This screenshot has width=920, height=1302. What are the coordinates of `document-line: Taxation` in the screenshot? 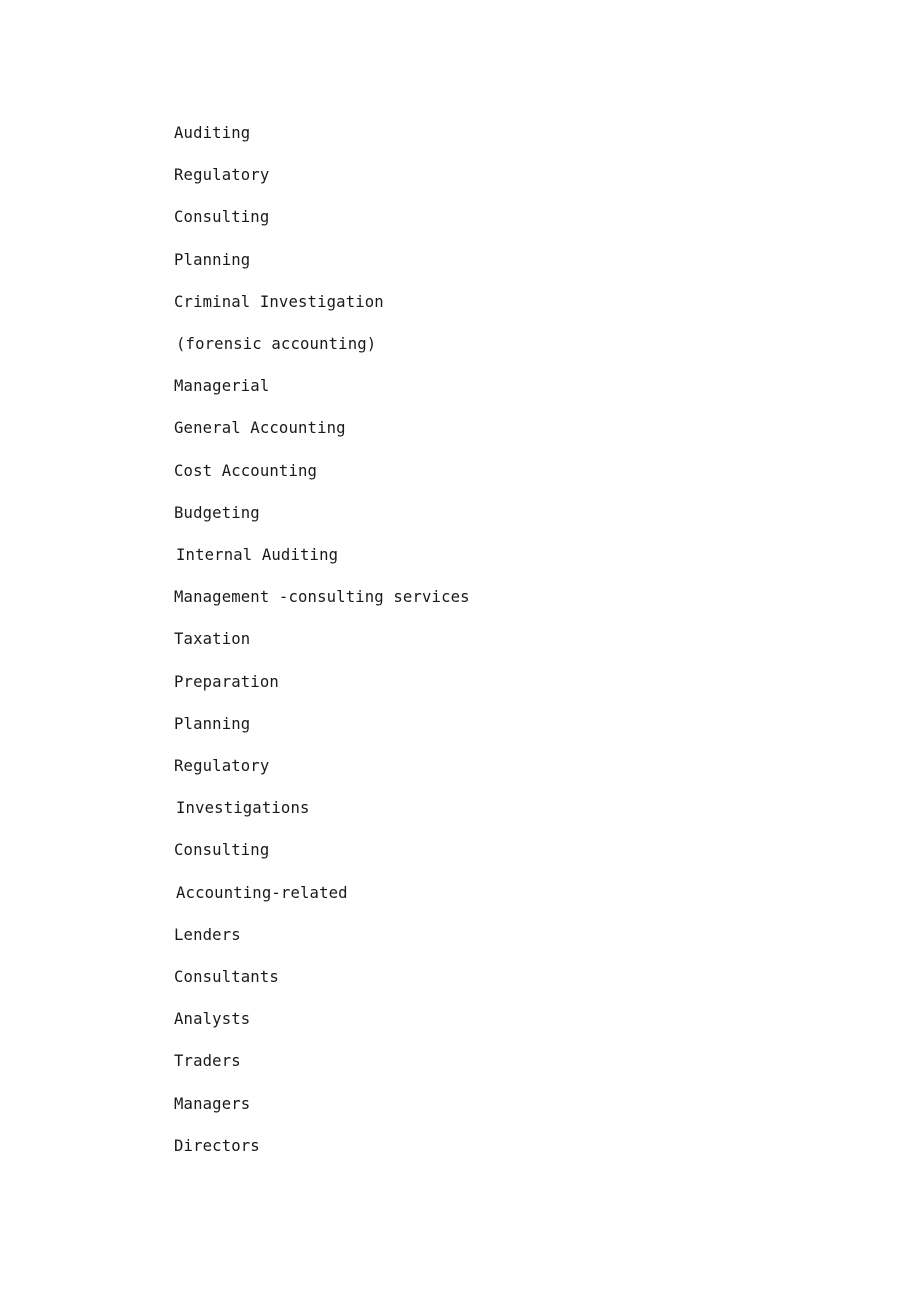 It's located at (212, 639).